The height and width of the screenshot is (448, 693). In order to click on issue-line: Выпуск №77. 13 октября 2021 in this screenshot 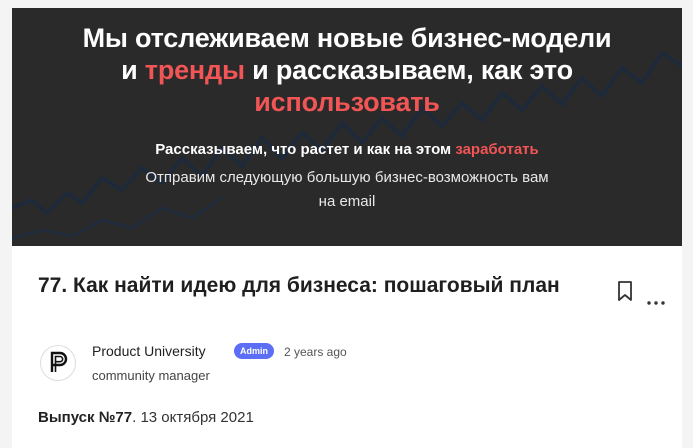, I will do `click(146, 417)`.